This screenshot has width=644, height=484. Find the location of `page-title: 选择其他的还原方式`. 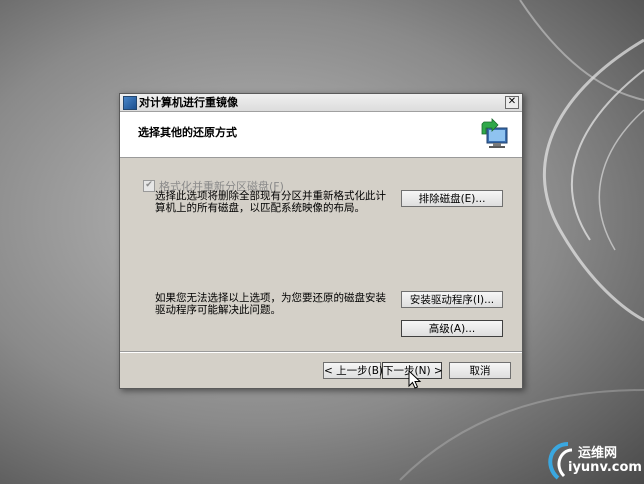

page-title: 选择其他的还原方式 is located at coordinates (187, 132).